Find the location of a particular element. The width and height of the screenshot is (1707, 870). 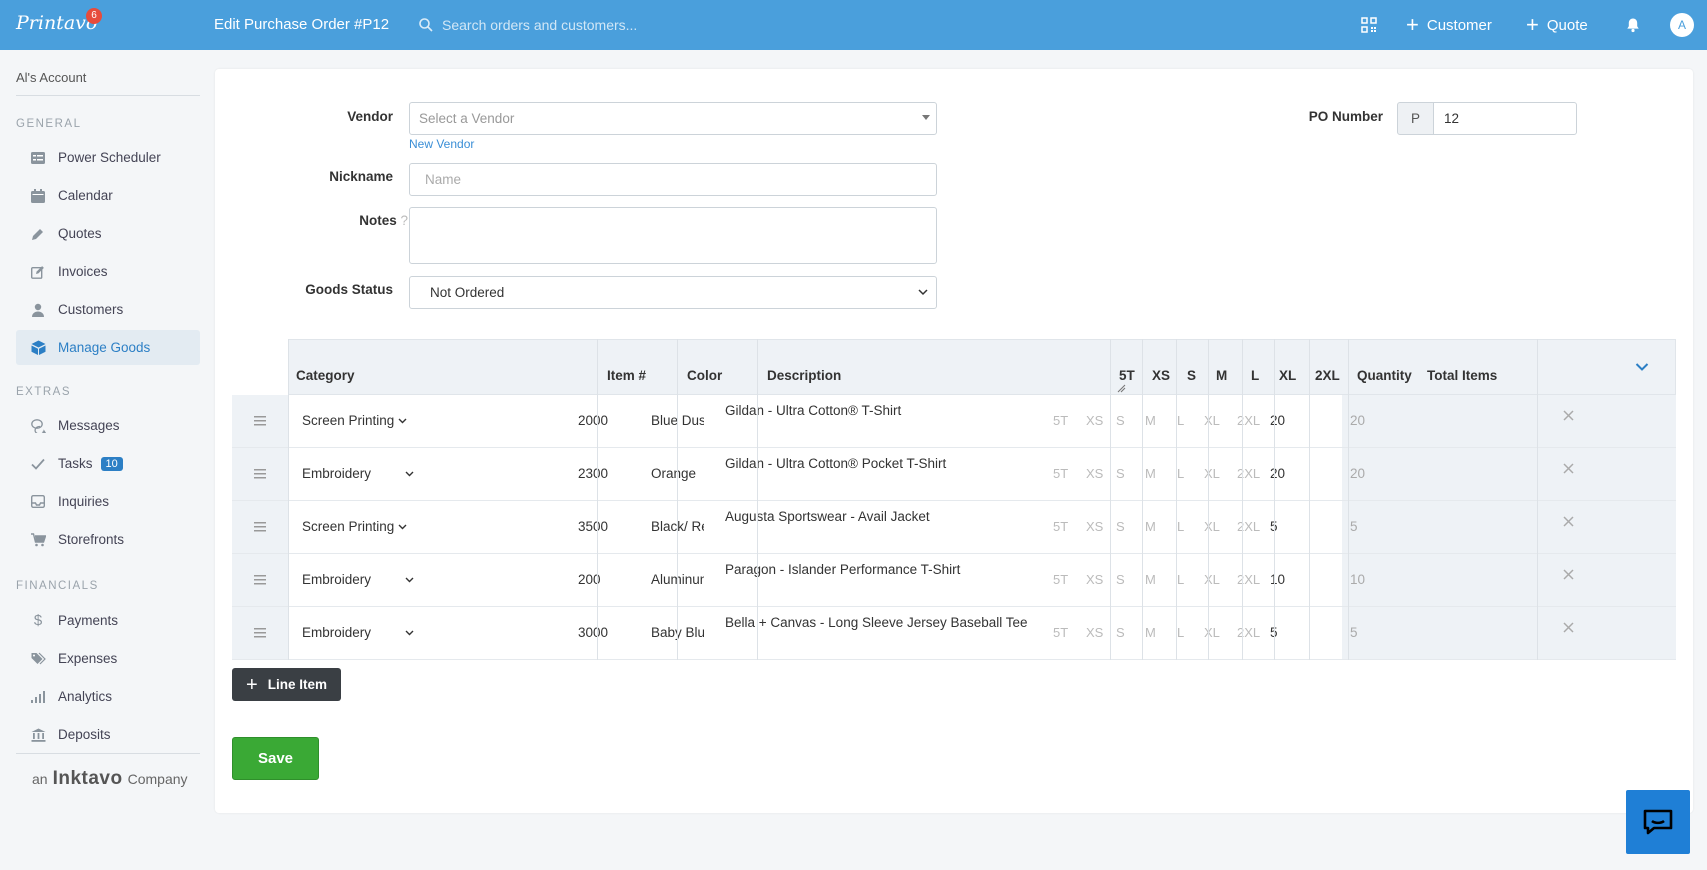

chat-widget-button is located at coordinates (1658, 822).